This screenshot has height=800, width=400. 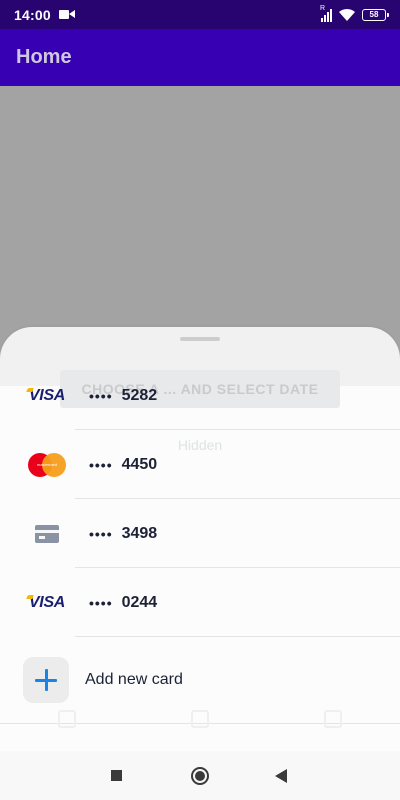 What do you see at coordinates (200, 602) in the screenshot?
I see `card-row: VISA •••• 0244` at bounding box center [200, 602].